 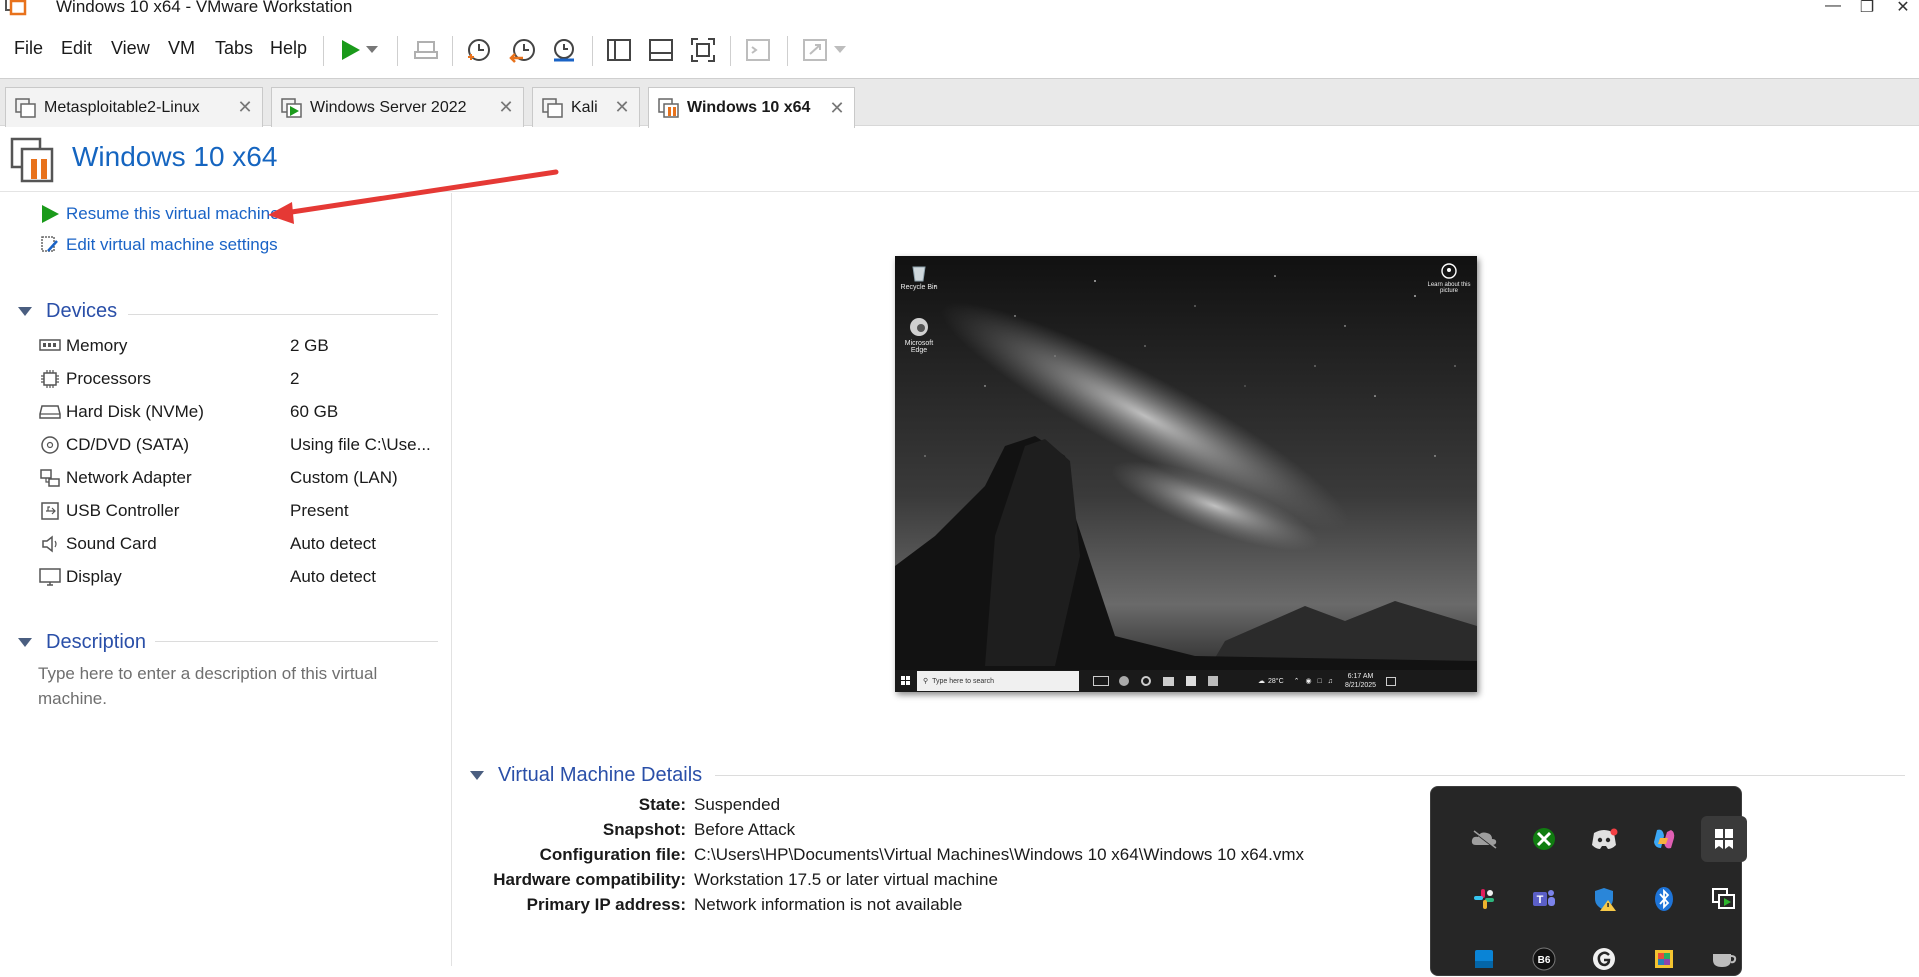 I want to click on send-ctrl-alt-del-button, so click(x=426, y=50).